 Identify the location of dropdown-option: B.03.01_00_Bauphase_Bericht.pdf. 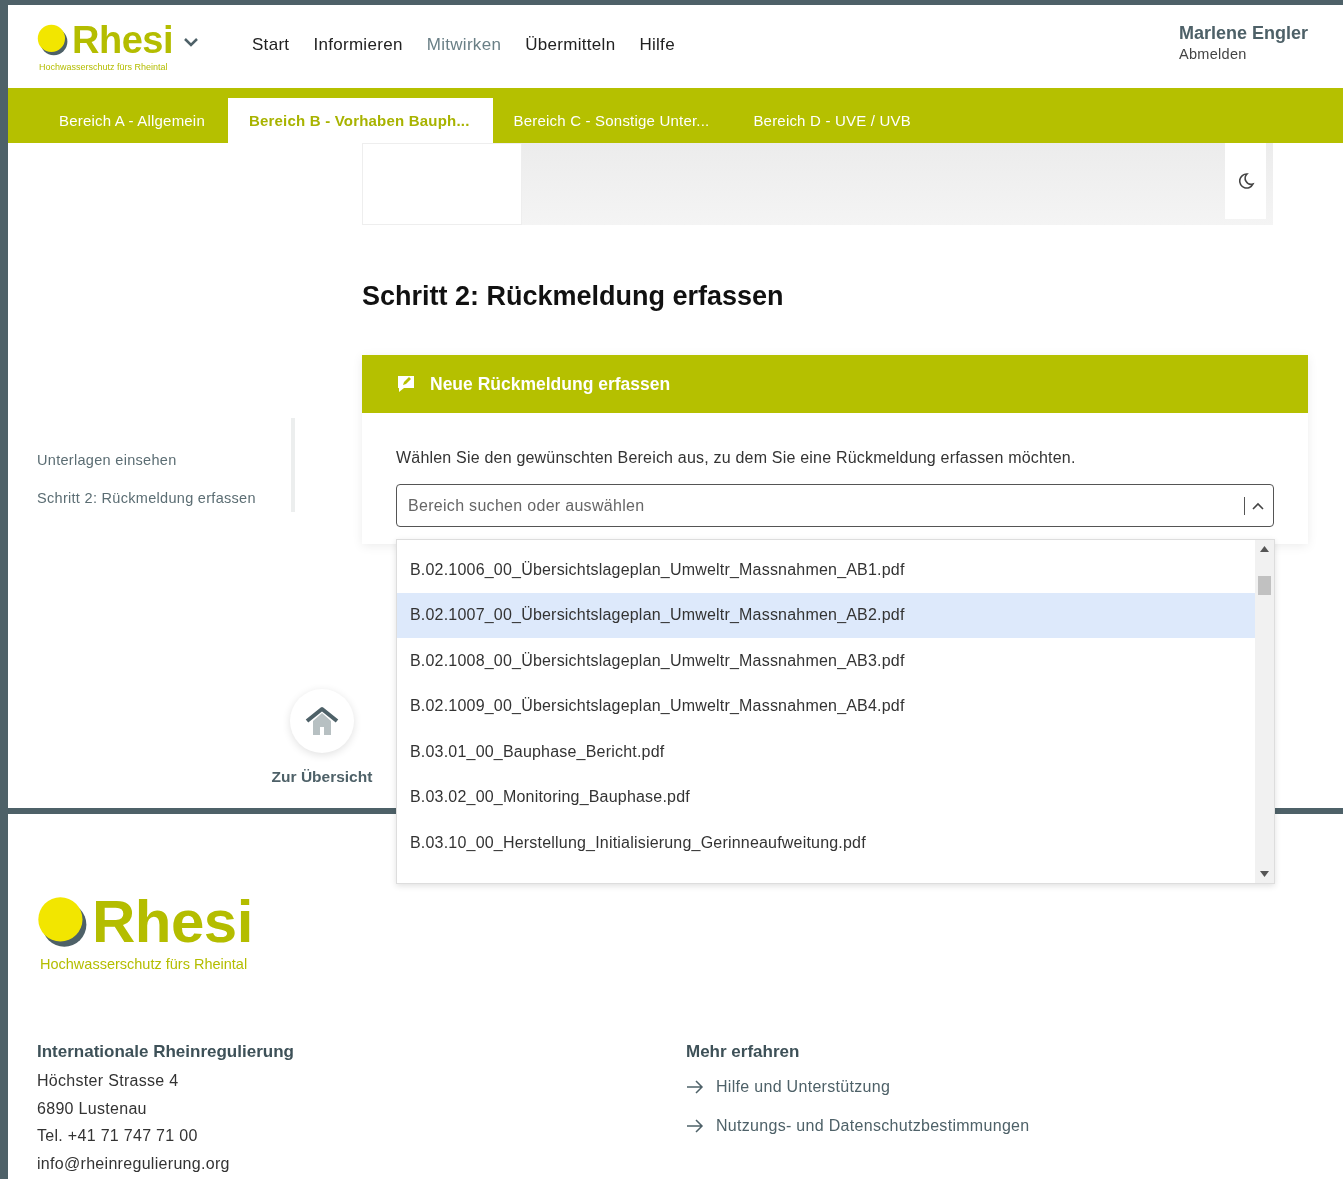
(826, 752).